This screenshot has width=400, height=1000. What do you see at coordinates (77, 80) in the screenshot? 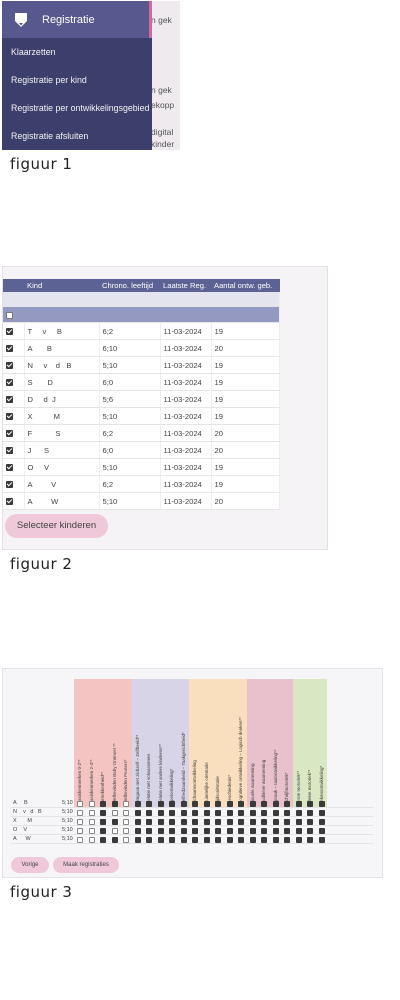
I see `menu-item-registratie-per-kind: Registratie per kind` at bounding box center [77, 80].